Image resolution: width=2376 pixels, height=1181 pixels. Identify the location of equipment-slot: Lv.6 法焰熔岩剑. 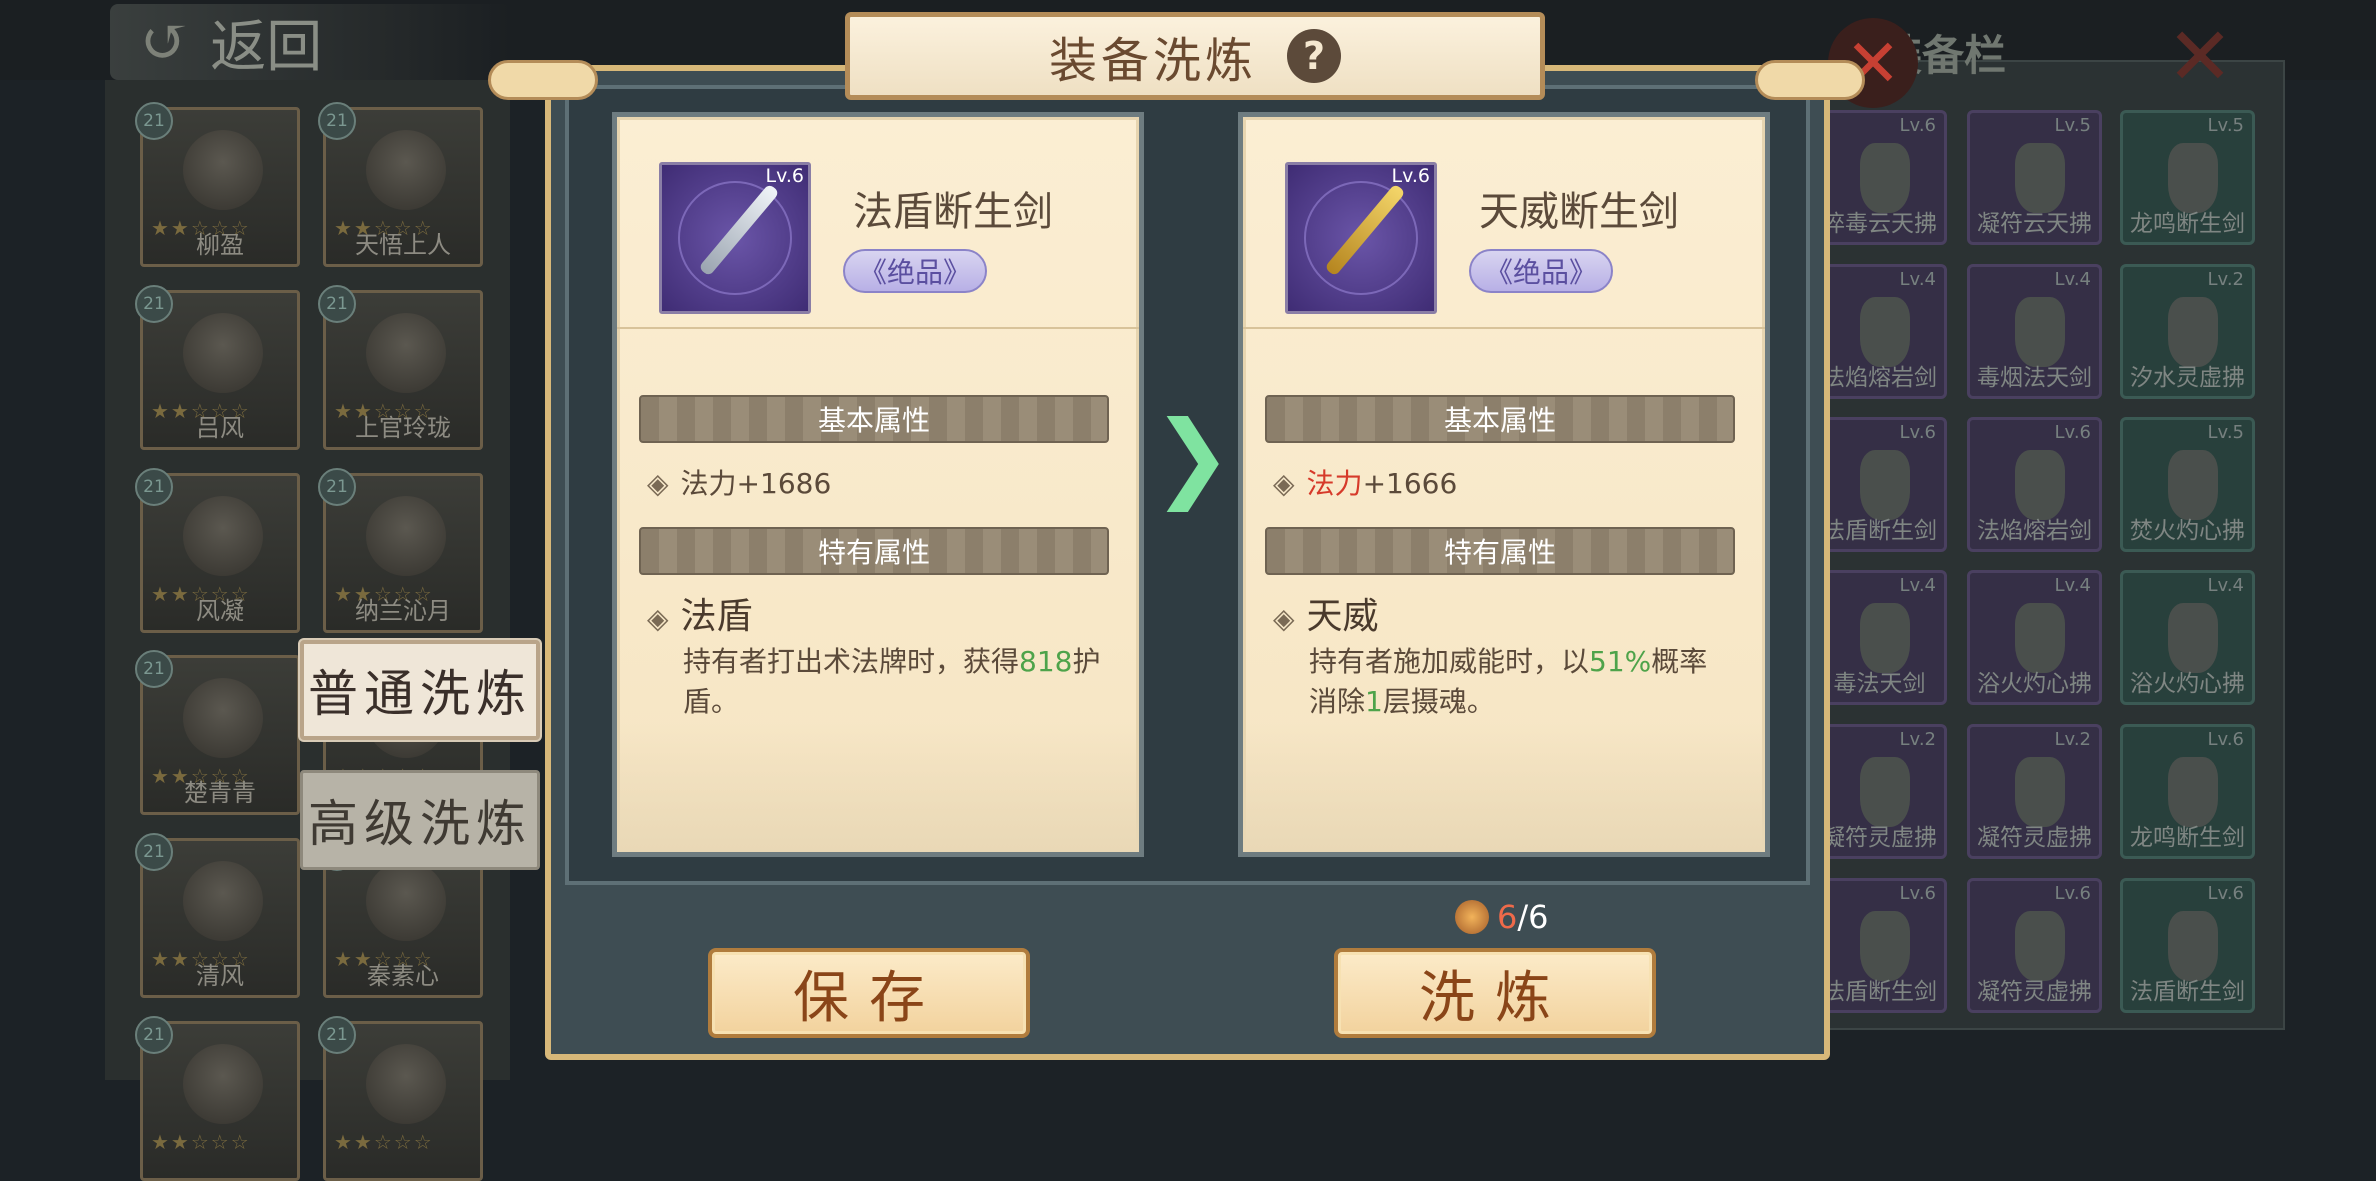
(2034, 484).